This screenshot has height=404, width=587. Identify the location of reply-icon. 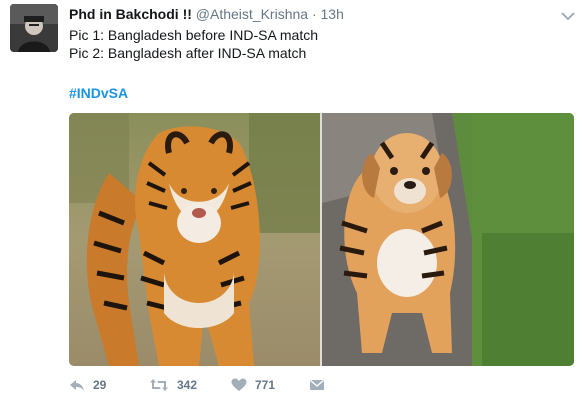
(77, 385).